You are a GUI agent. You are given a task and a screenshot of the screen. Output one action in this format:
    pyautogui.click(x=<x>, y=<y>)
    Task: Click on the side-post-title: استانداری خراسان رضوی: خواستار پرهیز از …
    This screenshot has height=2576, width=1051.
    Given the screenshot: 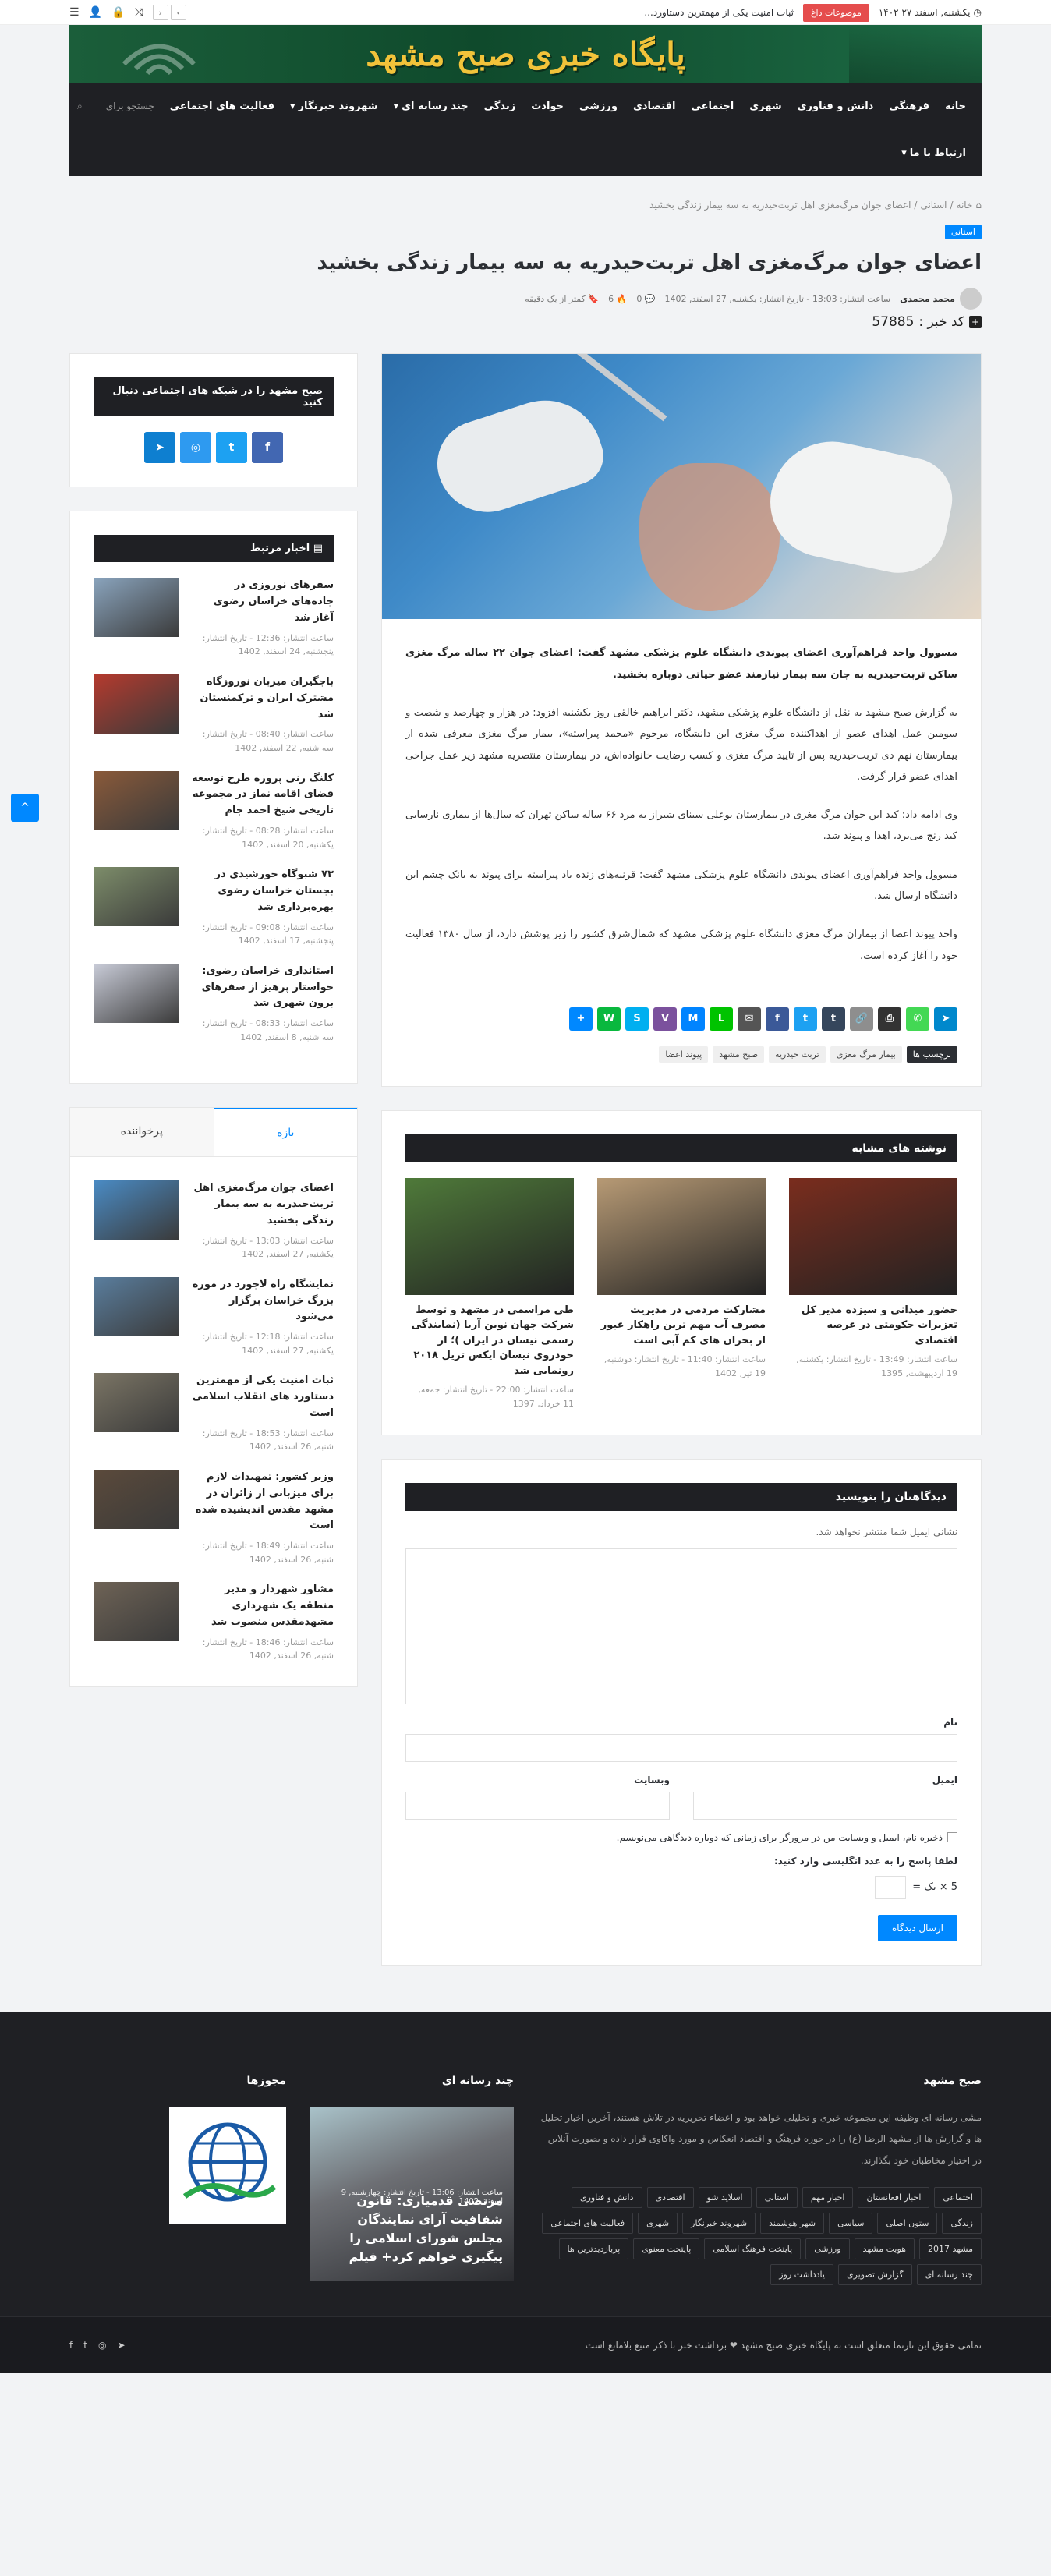 What is the action you would take?
    pyautogui.click(x=262, y=988)
    